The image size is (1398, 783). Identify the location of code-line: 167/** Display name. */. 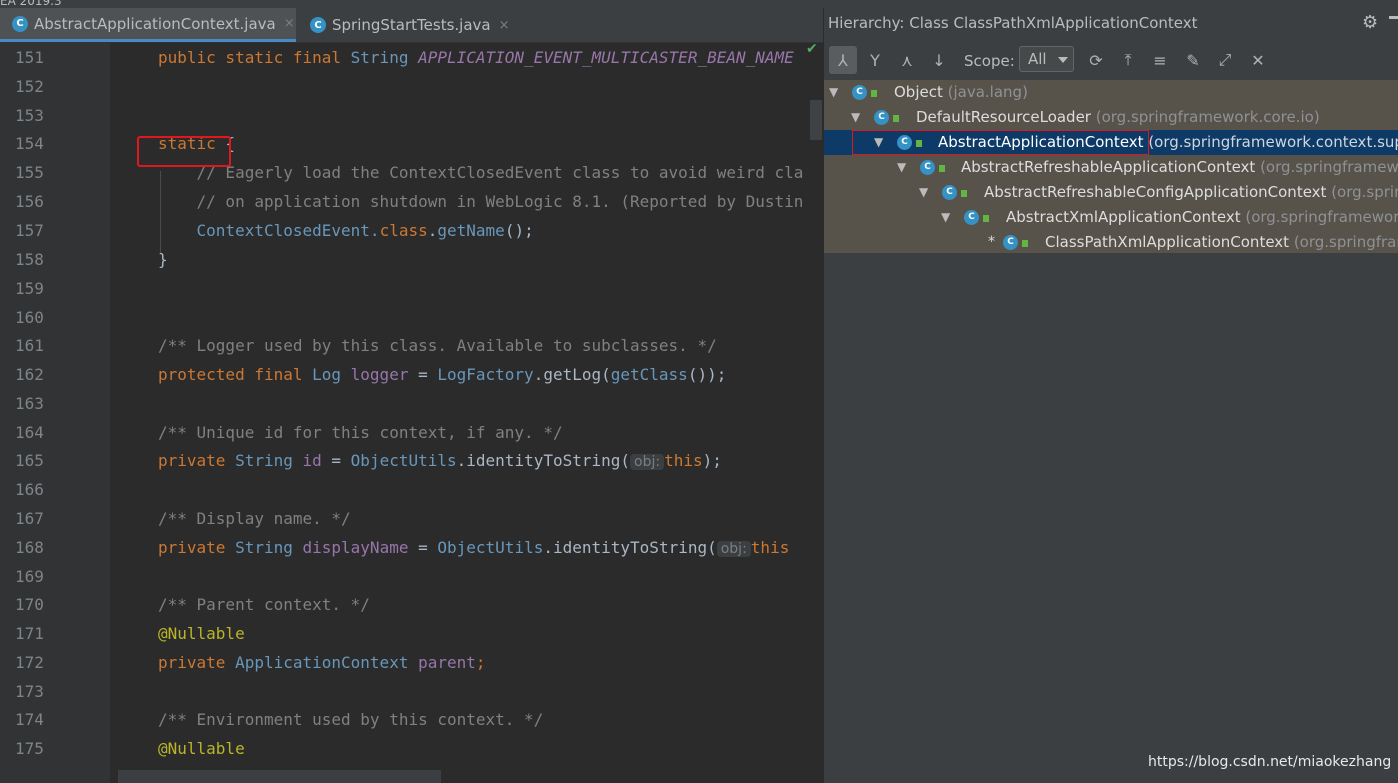
(411, 518).